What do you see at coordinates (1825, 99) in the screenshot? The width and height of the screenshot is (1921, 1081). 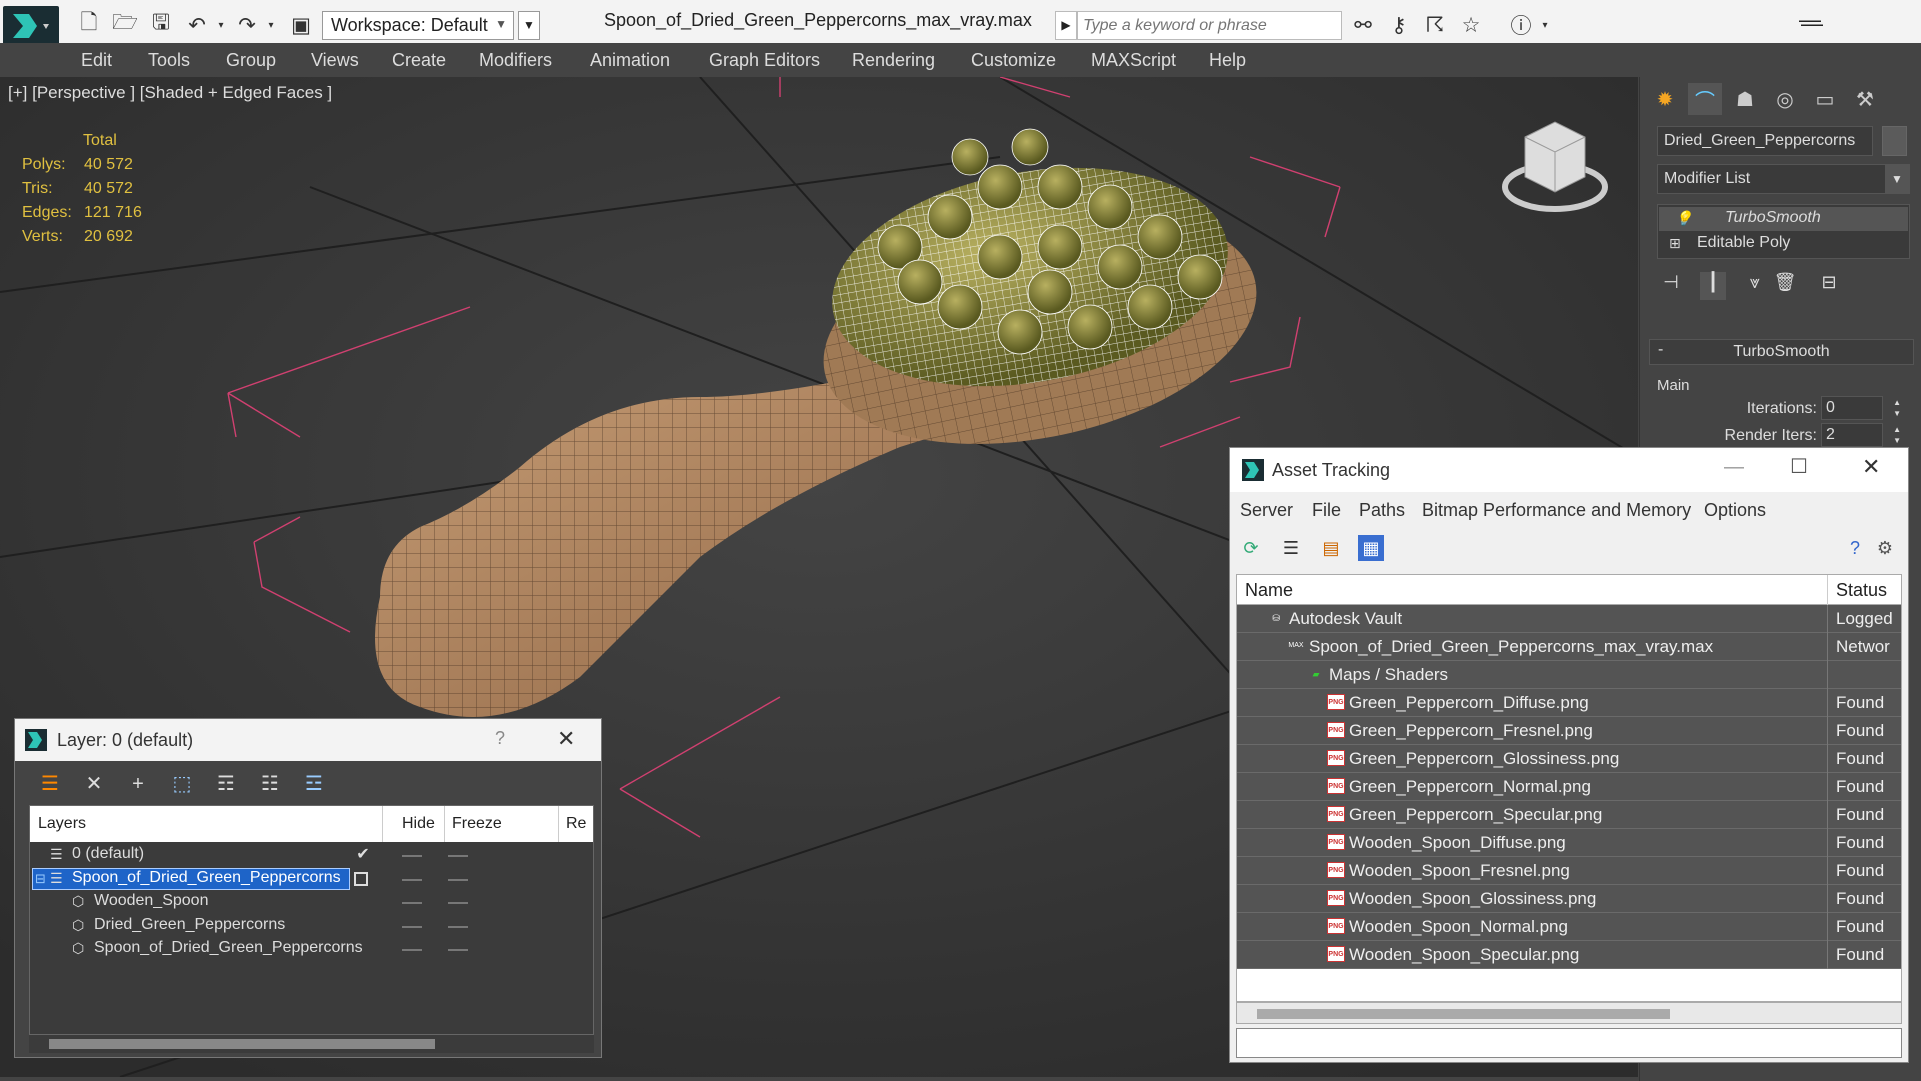 I see `display-tab-icon: ▭` at bounding box center [1825, 99].